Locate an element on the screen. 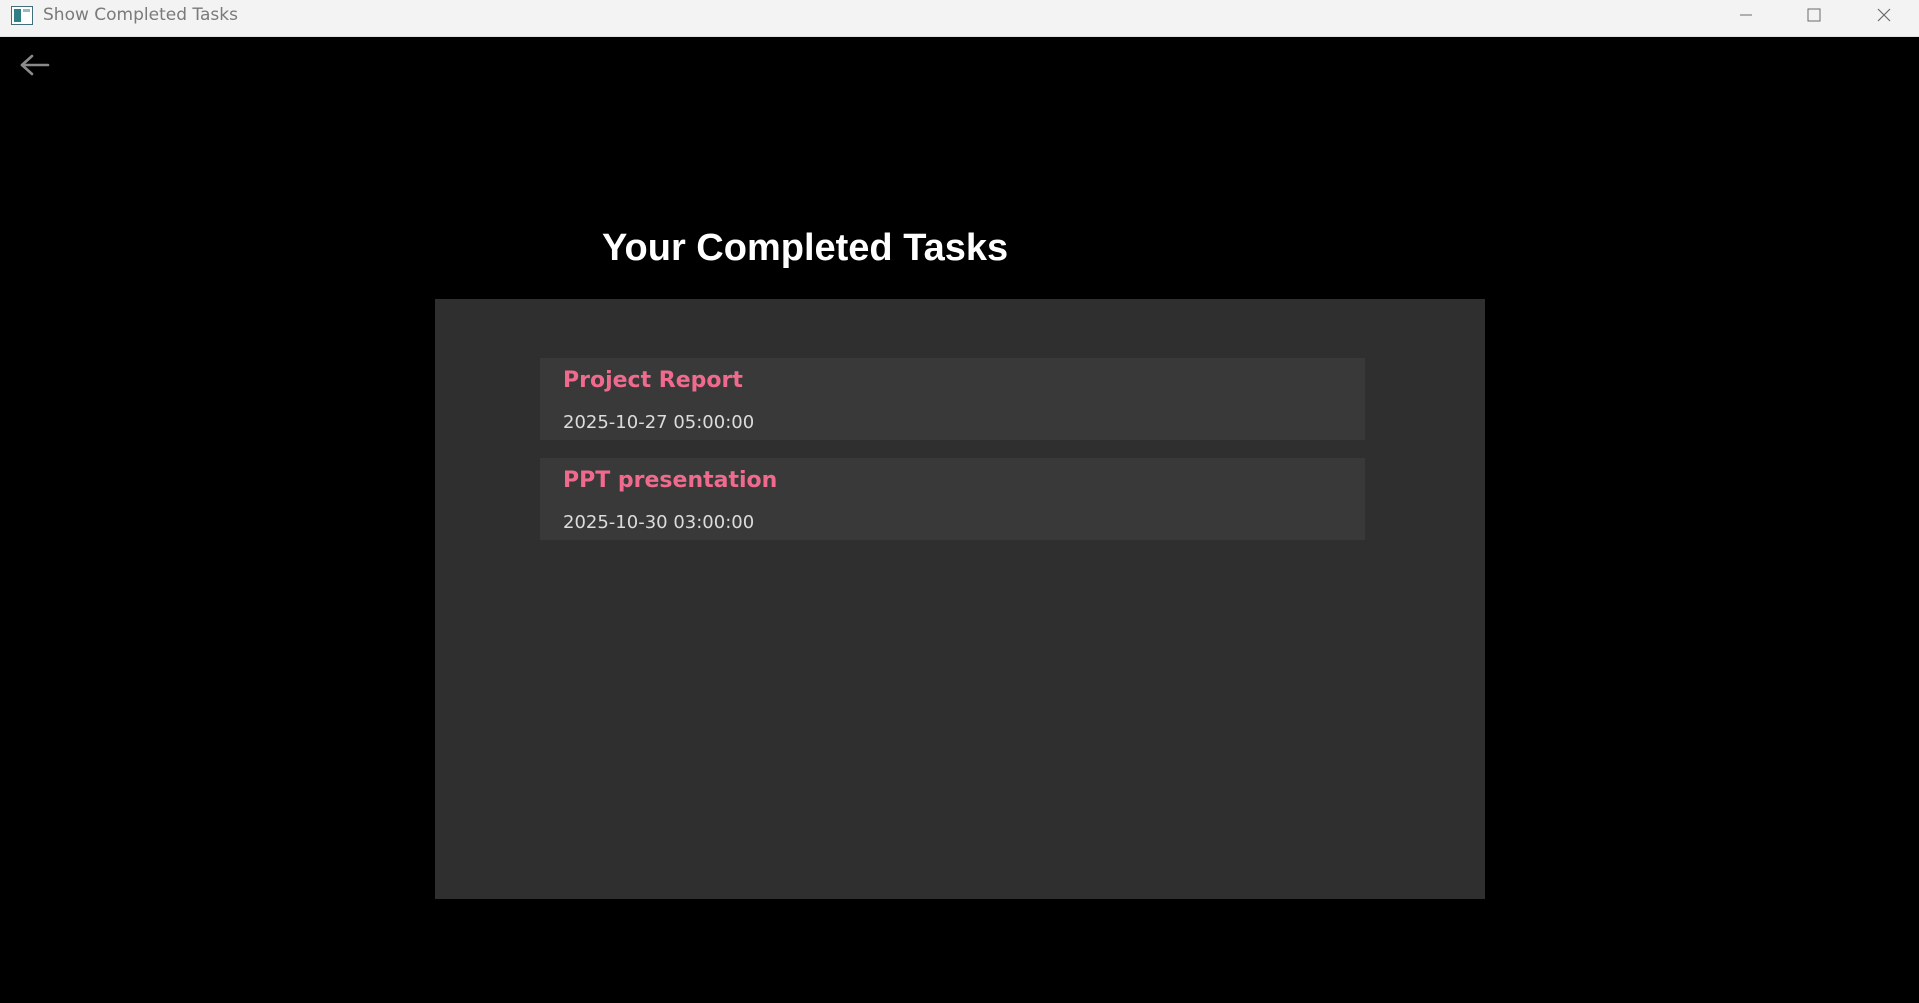  page-title: Your Completed Tasks is located at coordinates (805, 248).